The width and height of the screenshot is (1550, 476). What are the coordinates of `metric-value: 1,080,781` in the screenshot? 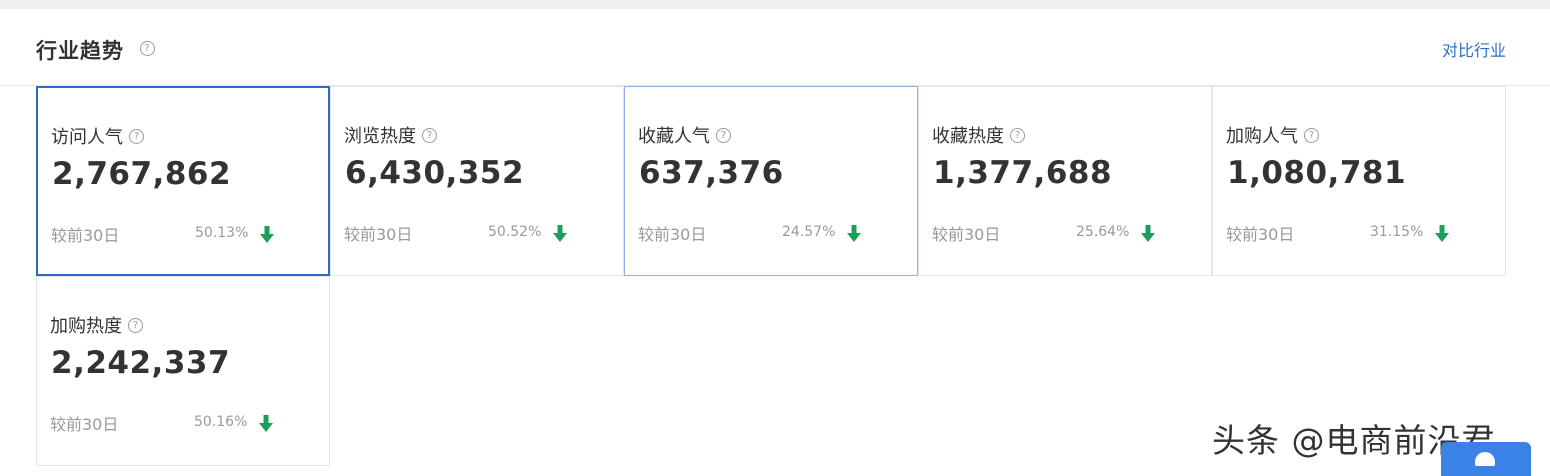 It's located at (1317, 173).